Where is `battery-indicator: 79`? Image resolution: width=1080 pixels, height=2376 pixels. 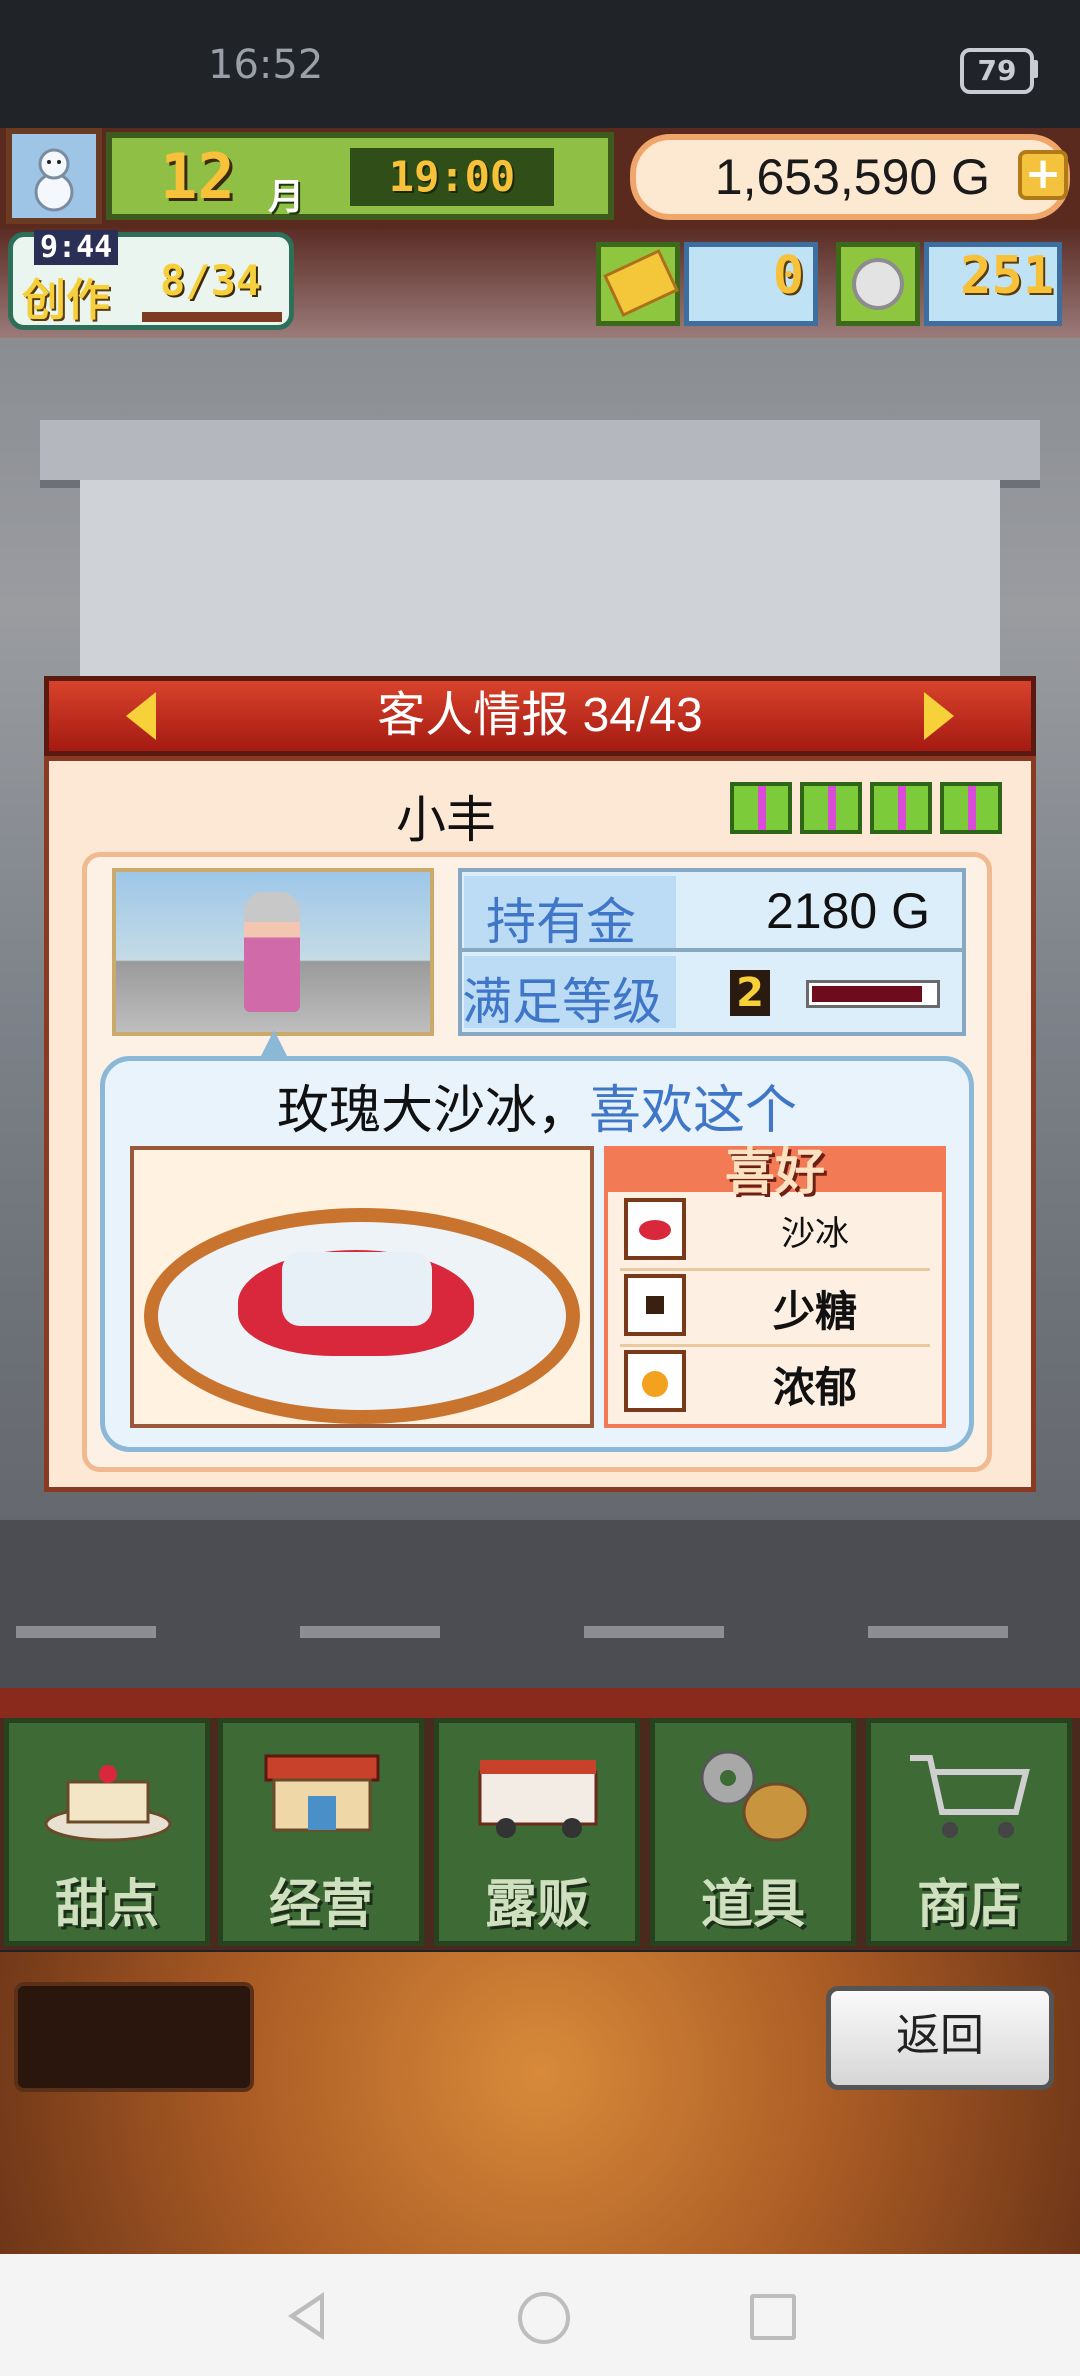 battery-indicator: 79 is located at coordinates (997, 71).